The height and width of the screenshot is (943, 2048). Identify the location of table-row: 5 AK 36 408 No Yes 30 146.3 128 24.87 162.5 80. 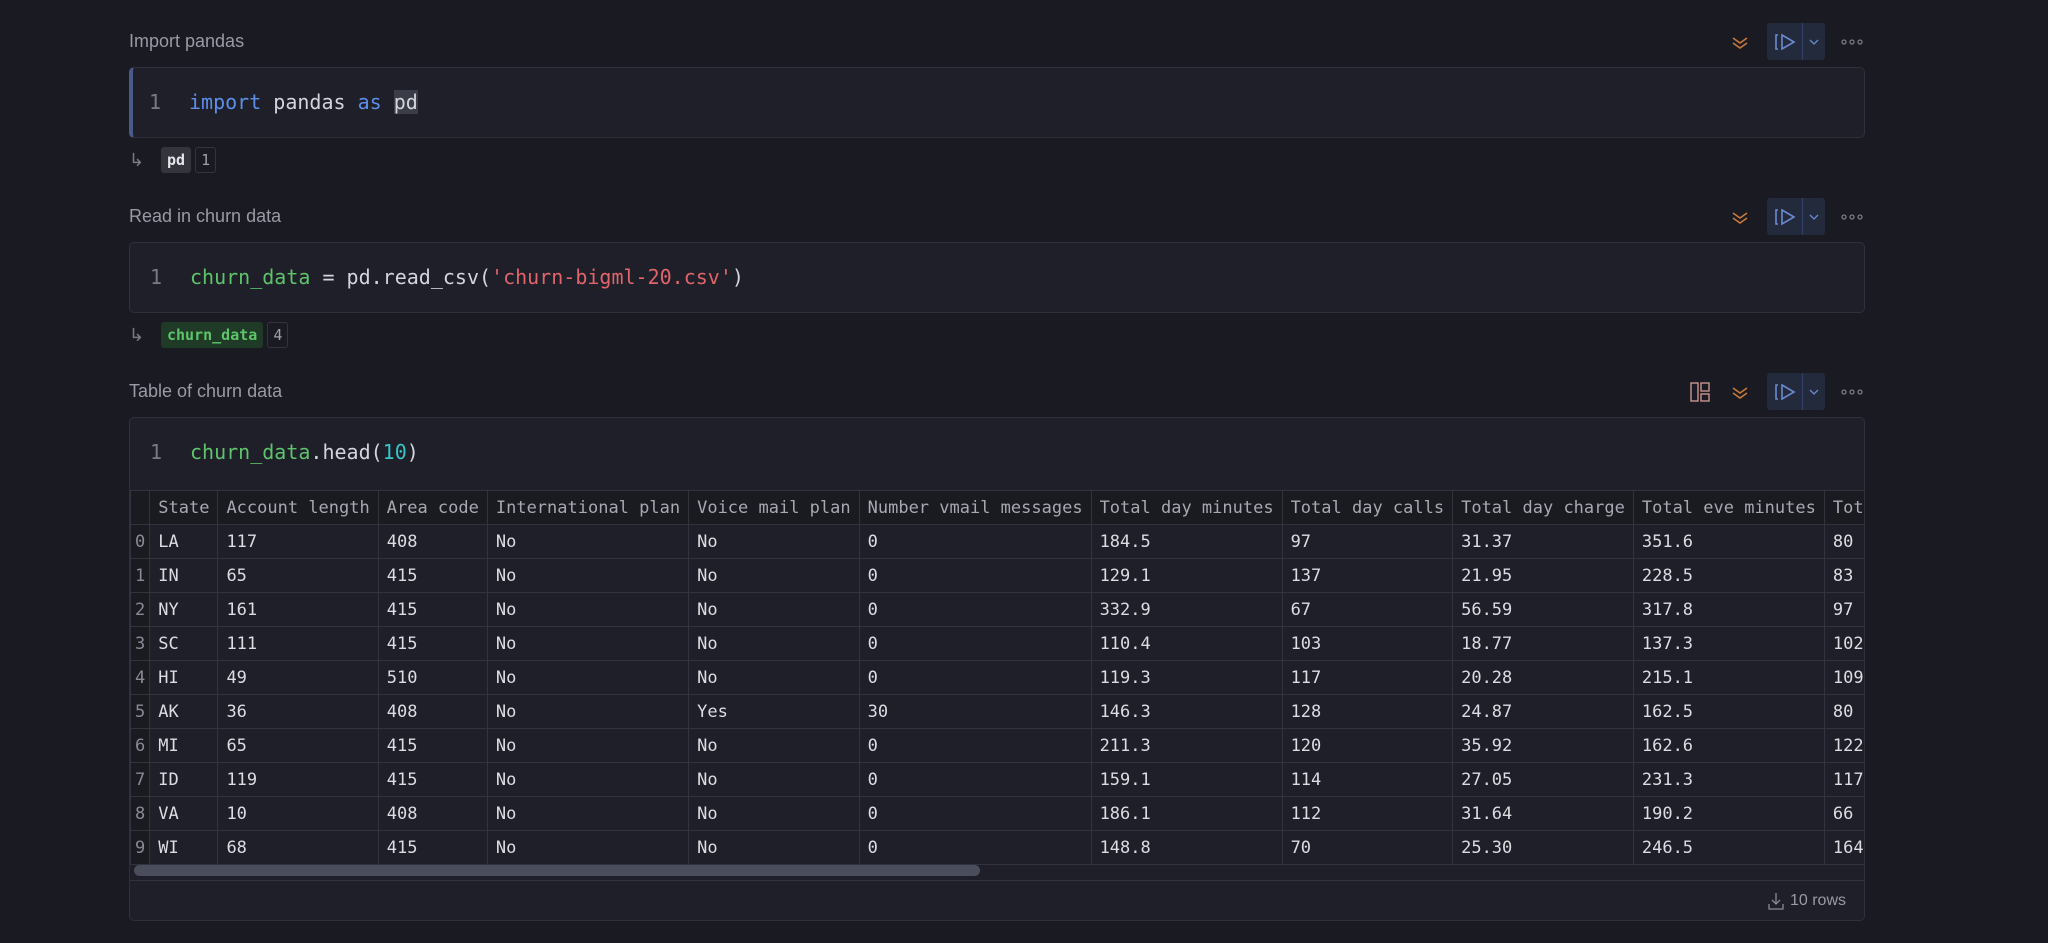
(997, 711).